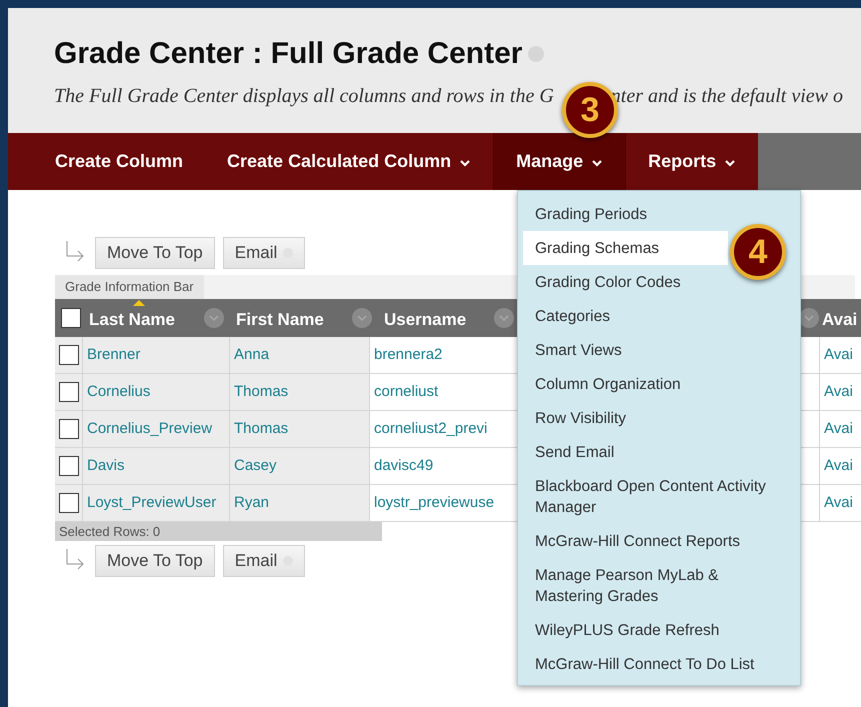  Describe the element at coordinates (129, 318) in the screenshot. I see `column-header: Last Name` at that location.